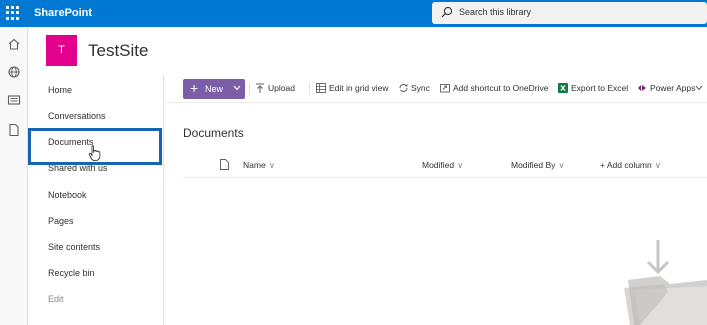 The width and height of the screenshot is (707, 325). Describe the element at coordinates (56, 299) in the screenshot. I see `nav-item-edit: Edit` at that location.